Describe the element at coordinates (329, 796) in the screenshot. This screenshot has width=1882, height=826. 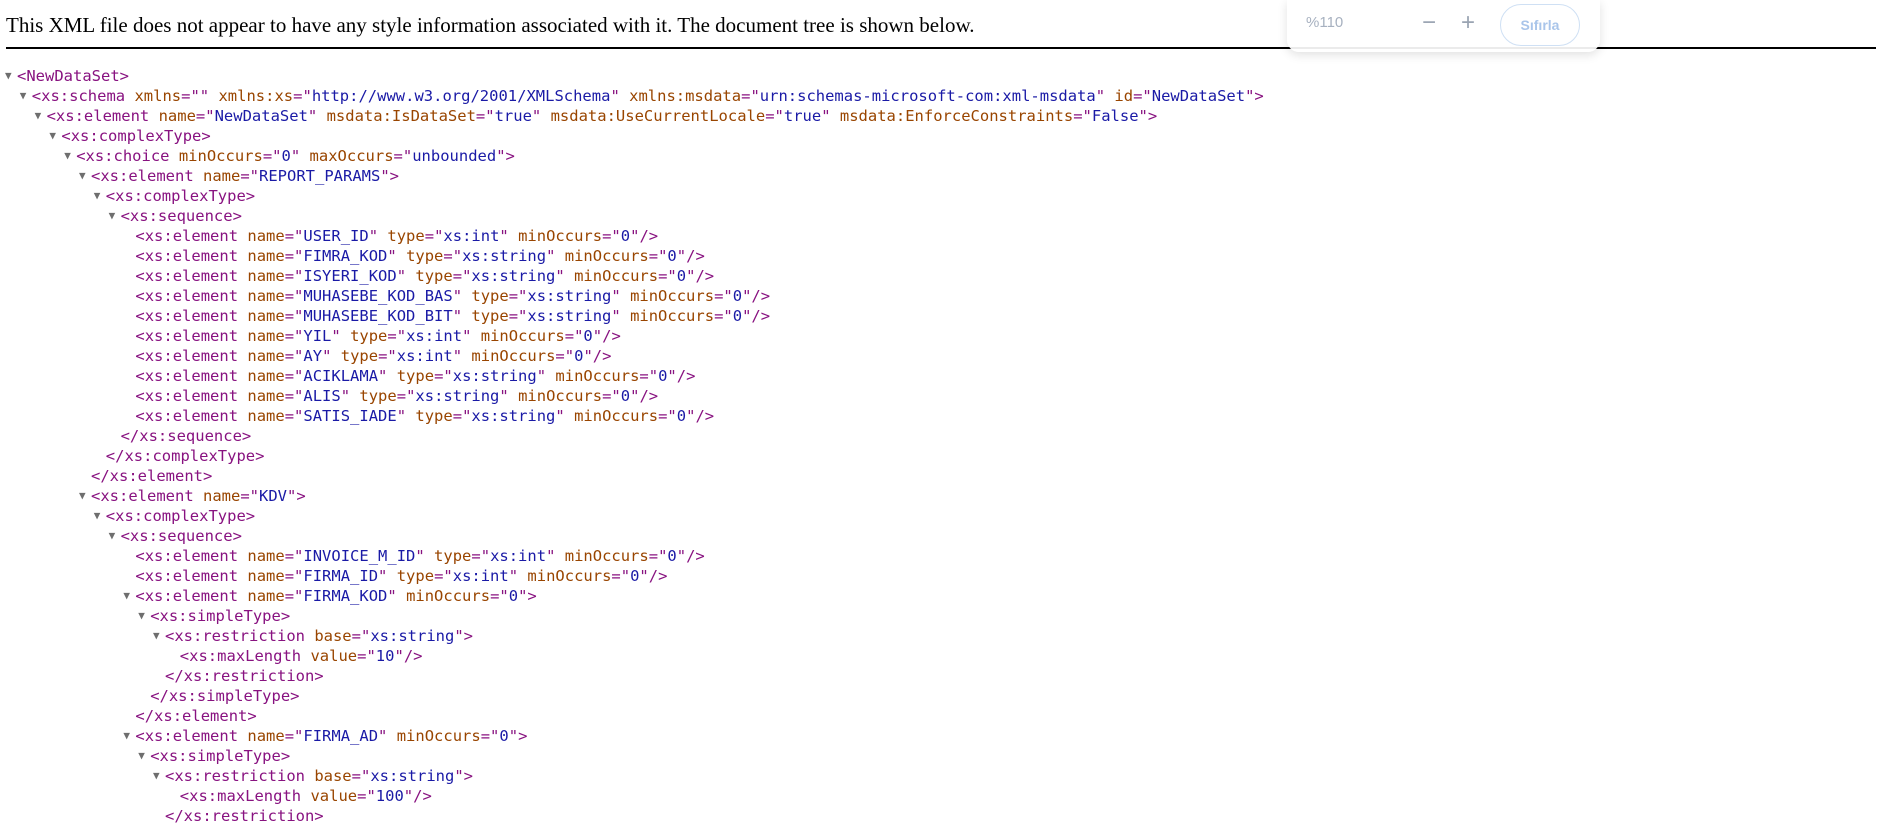
I see `xml-attribute-name: value` at that location.